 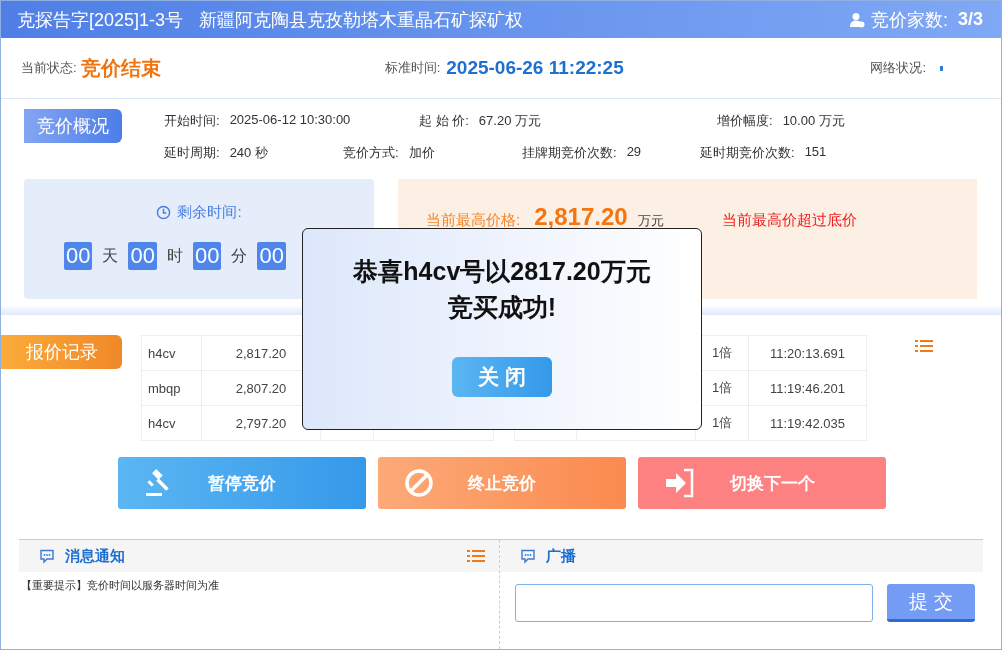 What do you see at coordinates (931, 603) in the screenshot?
I see `submit-button: 提 交` at bounding box center [931, 603].